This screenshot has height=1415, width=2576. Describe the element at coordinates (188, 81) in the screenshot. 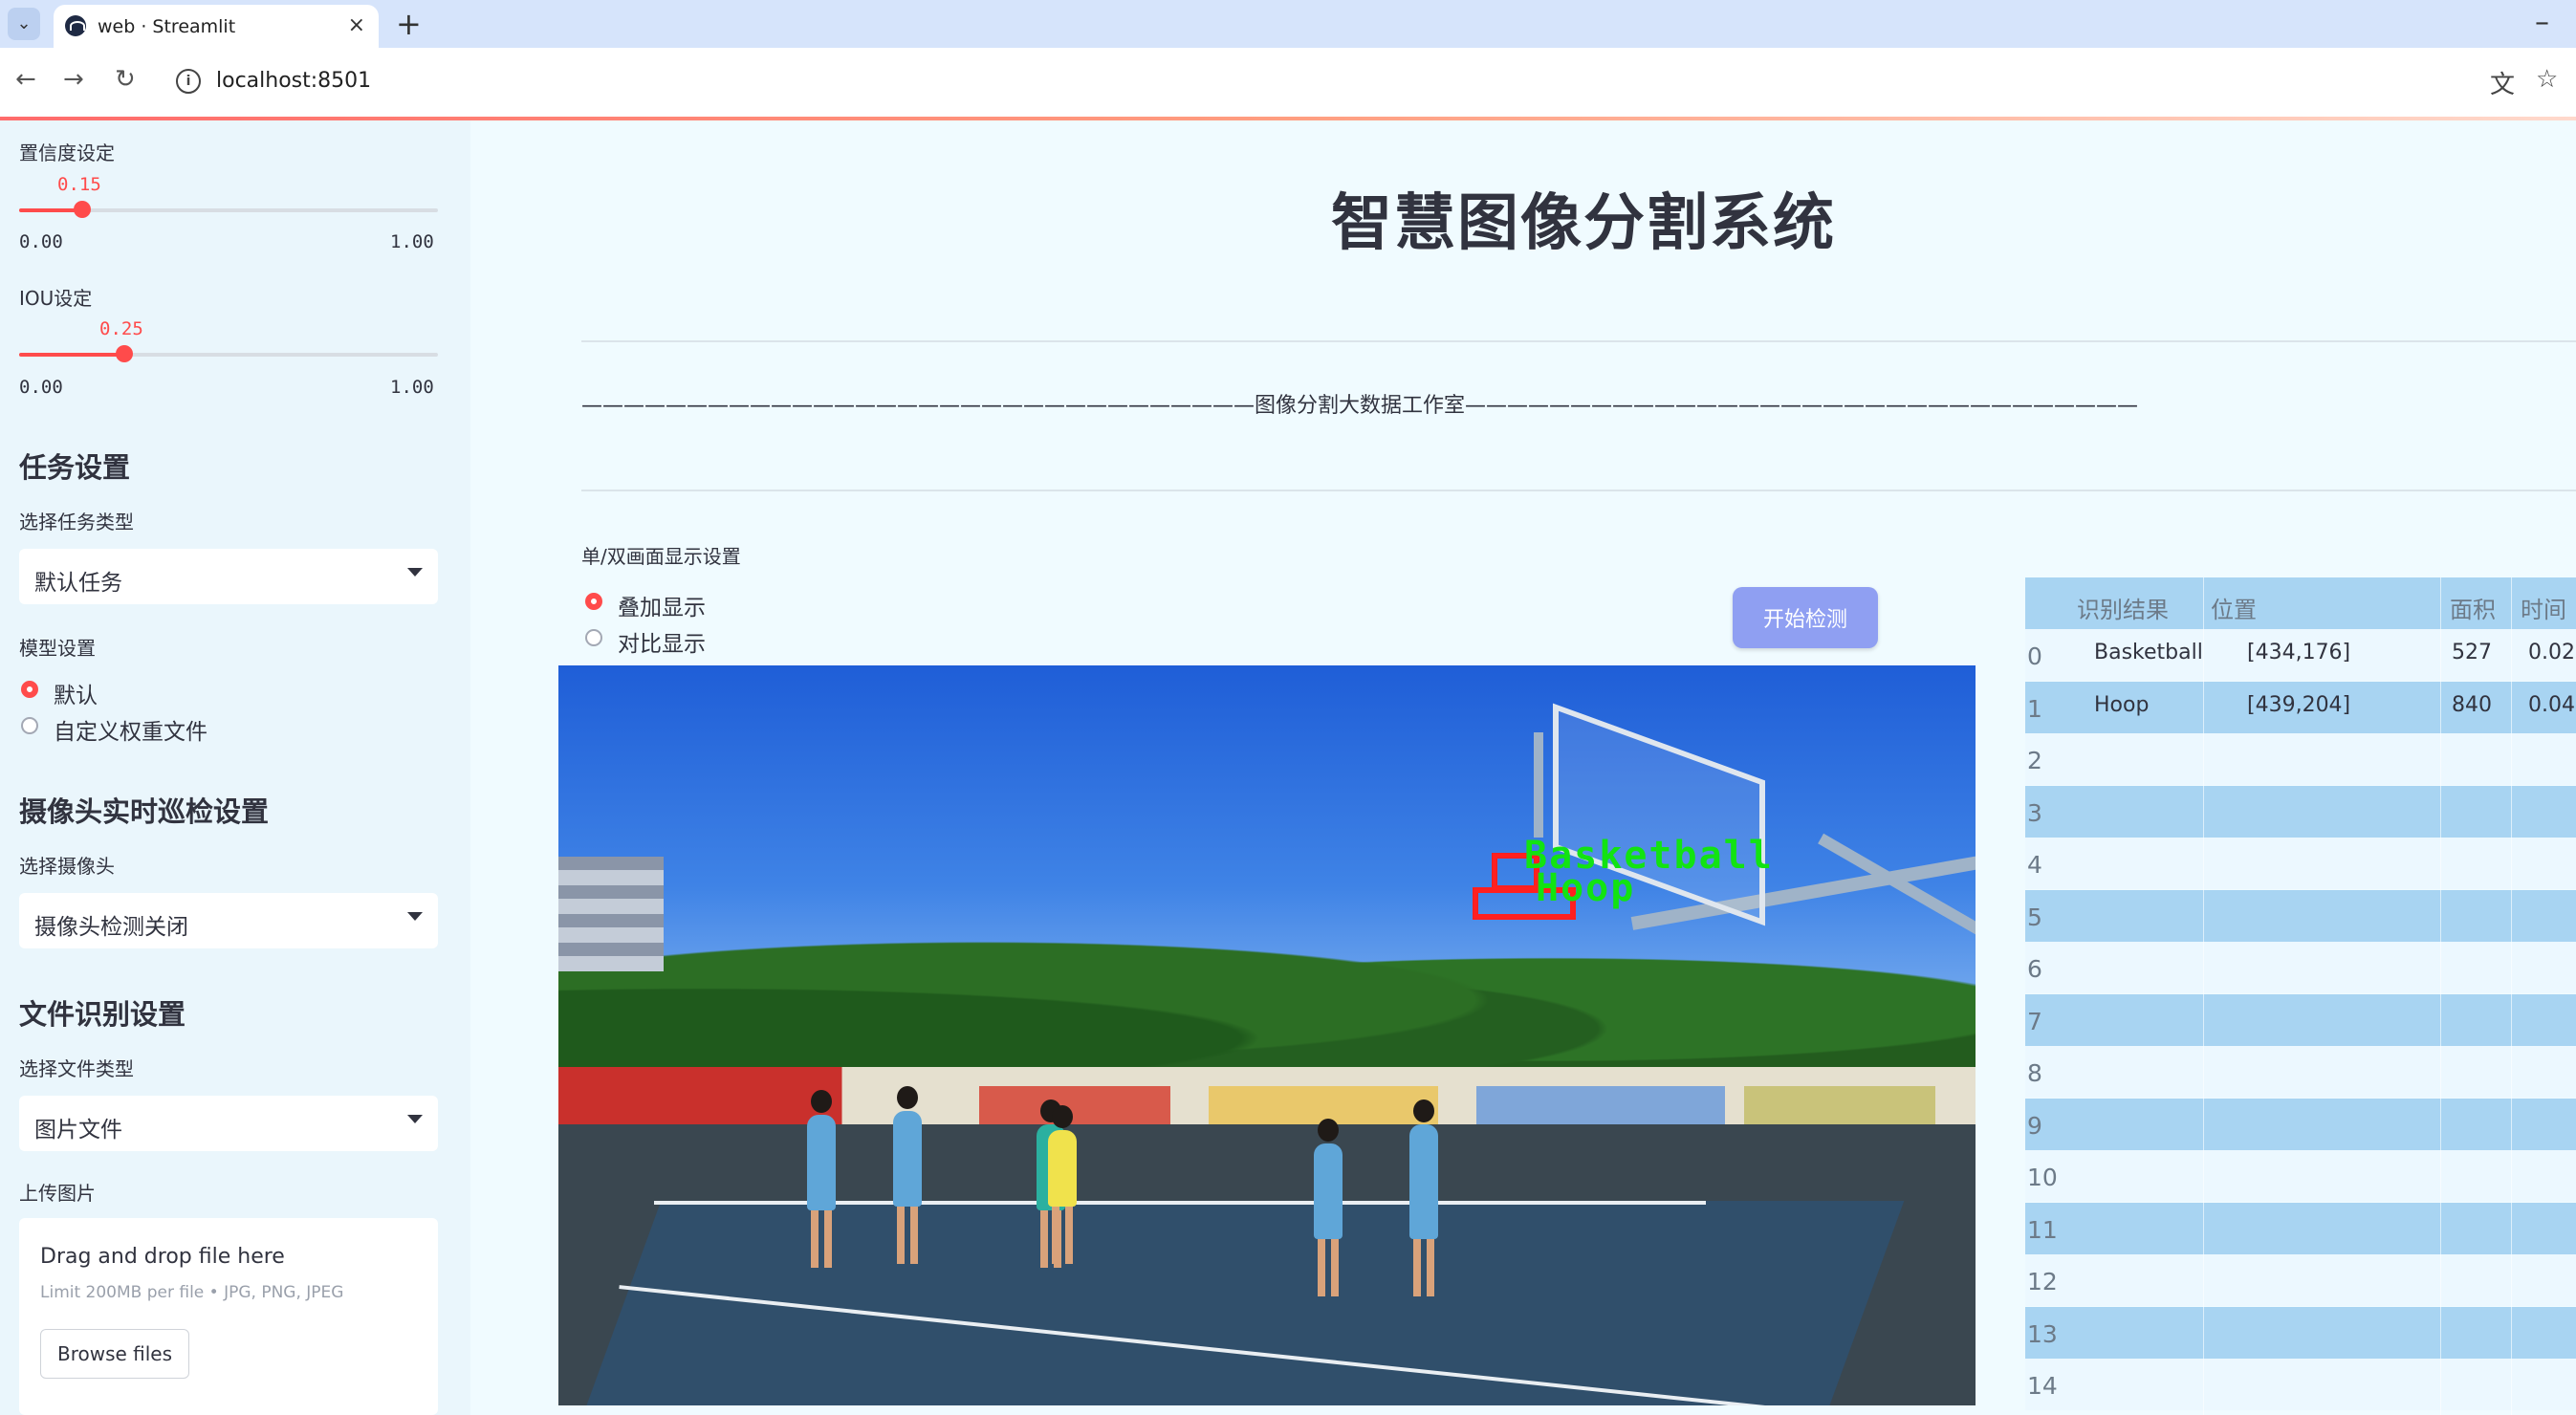

I see `info-icon: i` at that location.